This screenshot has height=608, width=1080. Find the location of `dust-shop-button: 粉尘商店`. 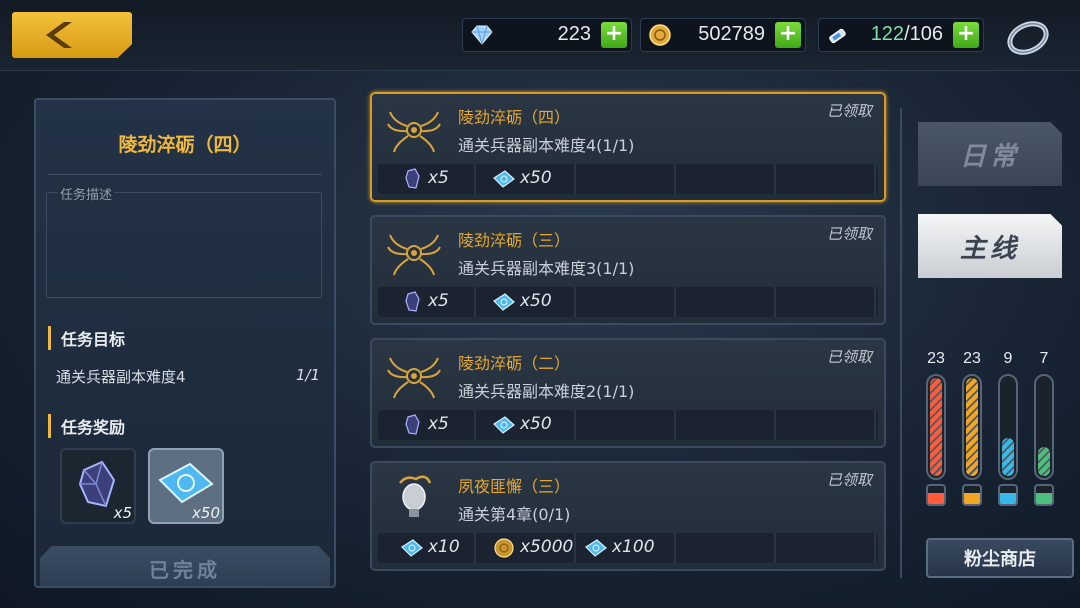

dust-shop-button: 粉尘商店 is located at coordinates (1000, 558).